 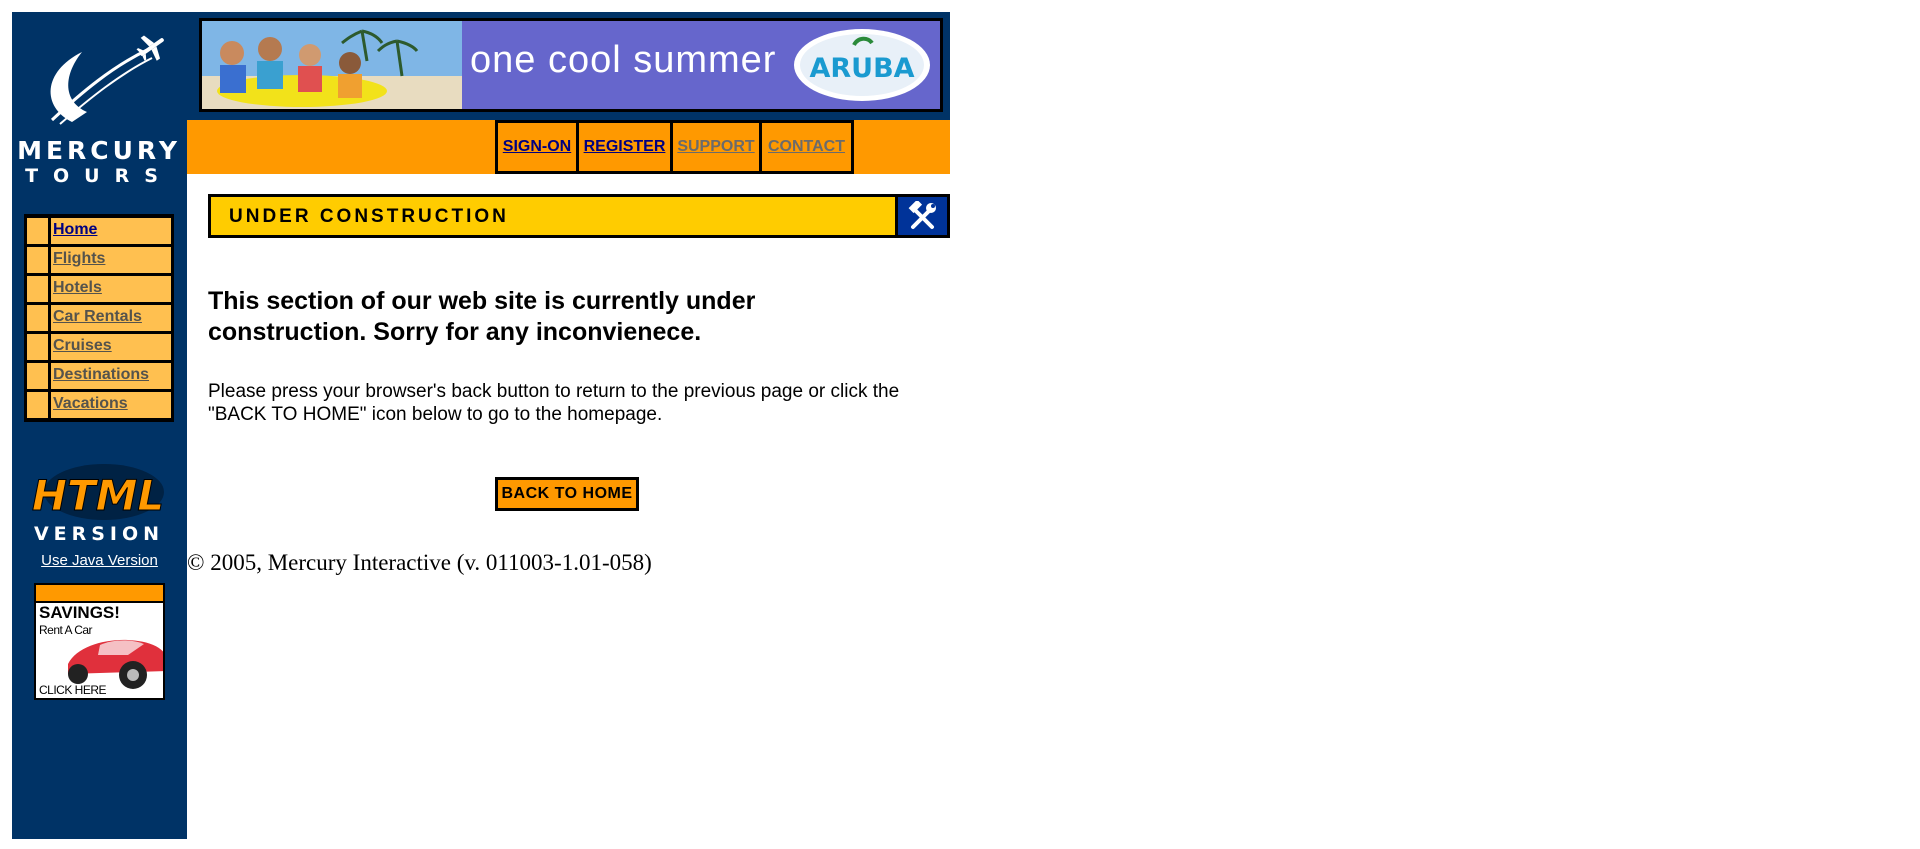 I want to click on side-nav-link-hotels: Hotels, so click(x=77, y=287).